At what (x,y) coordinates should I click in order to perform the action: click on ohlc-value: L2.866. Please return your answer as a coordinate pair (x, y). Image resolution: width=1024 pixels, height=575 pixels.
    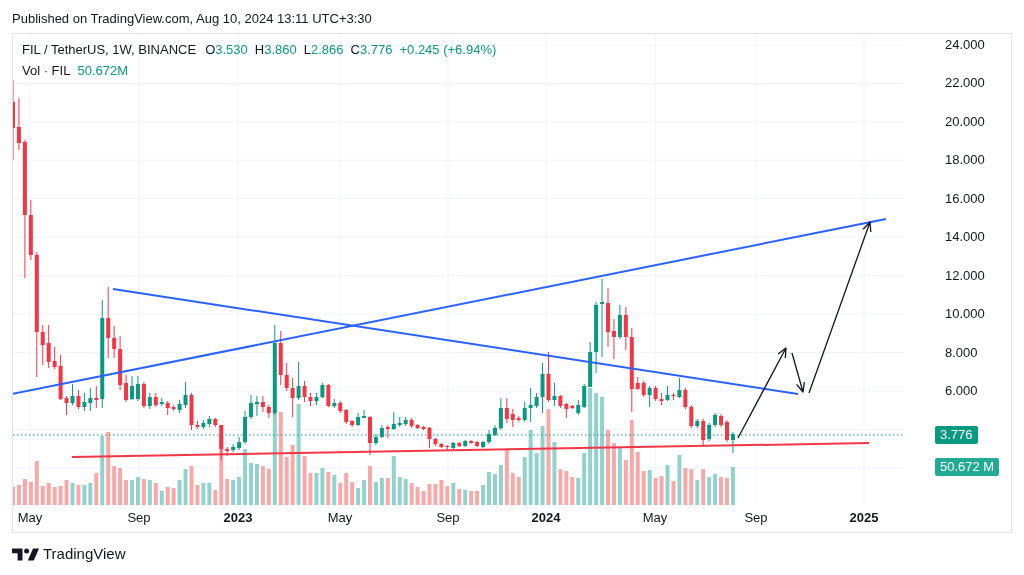
    Looking at the image, I should click on (323, 50).